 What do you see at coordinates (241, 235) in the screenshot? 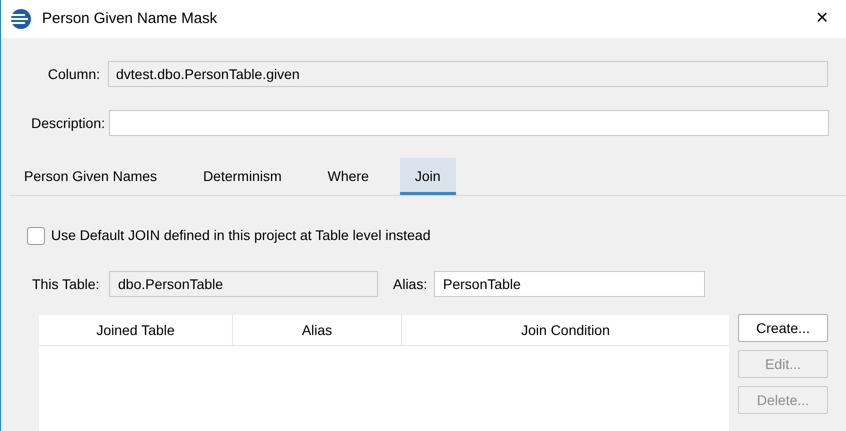
I see `checkbox-label: Use Default JOIN defined in this project at Table level instead` at bounding box center [241, 235].